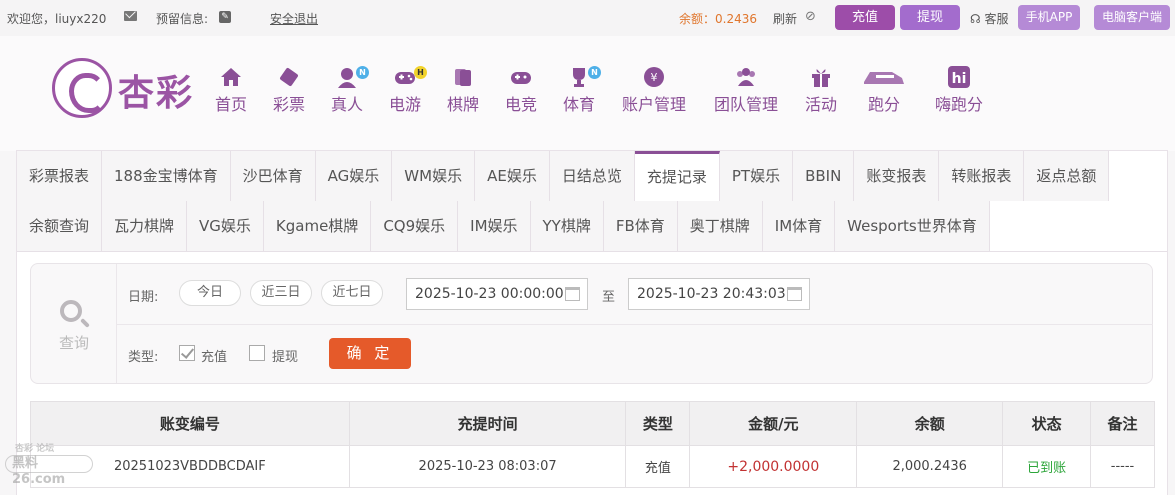 This screenshot has height=495, width=1175. Describe the element at coordinates (578, 104) in the screenshot. I see `nav-label: 体育` at that location.